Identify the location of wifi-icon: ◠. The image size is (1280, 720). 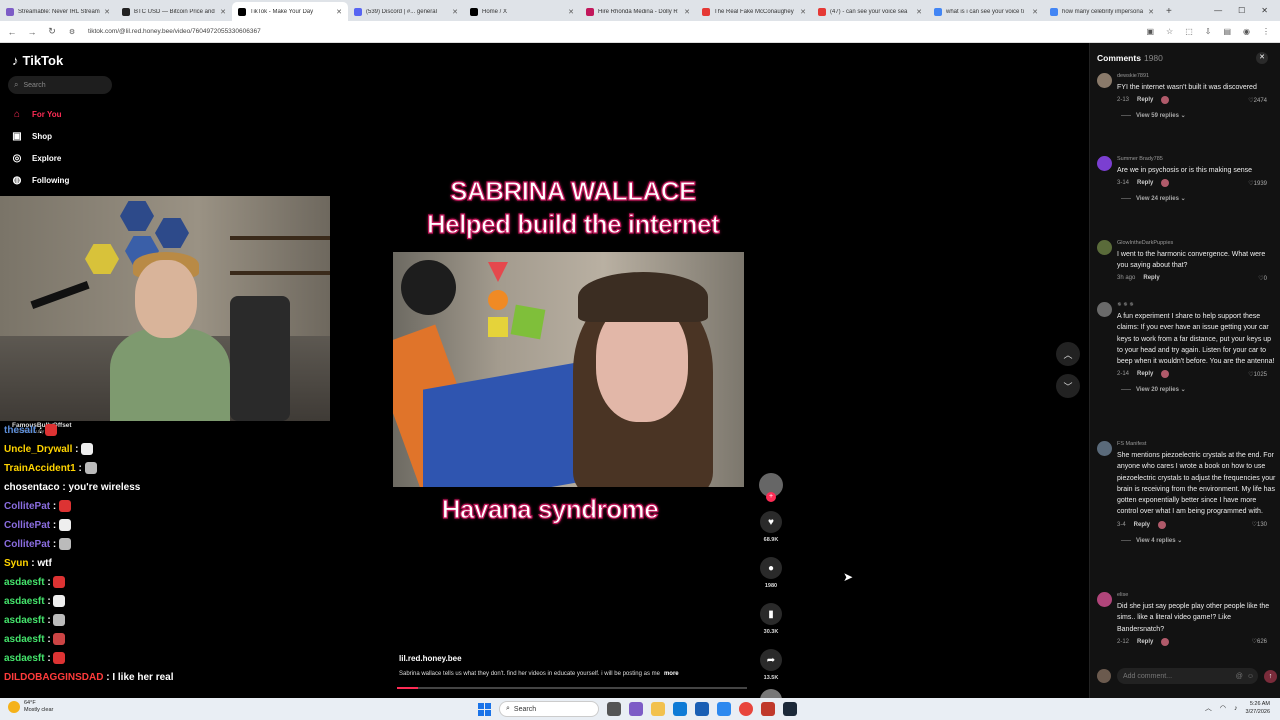
(1223, 708).